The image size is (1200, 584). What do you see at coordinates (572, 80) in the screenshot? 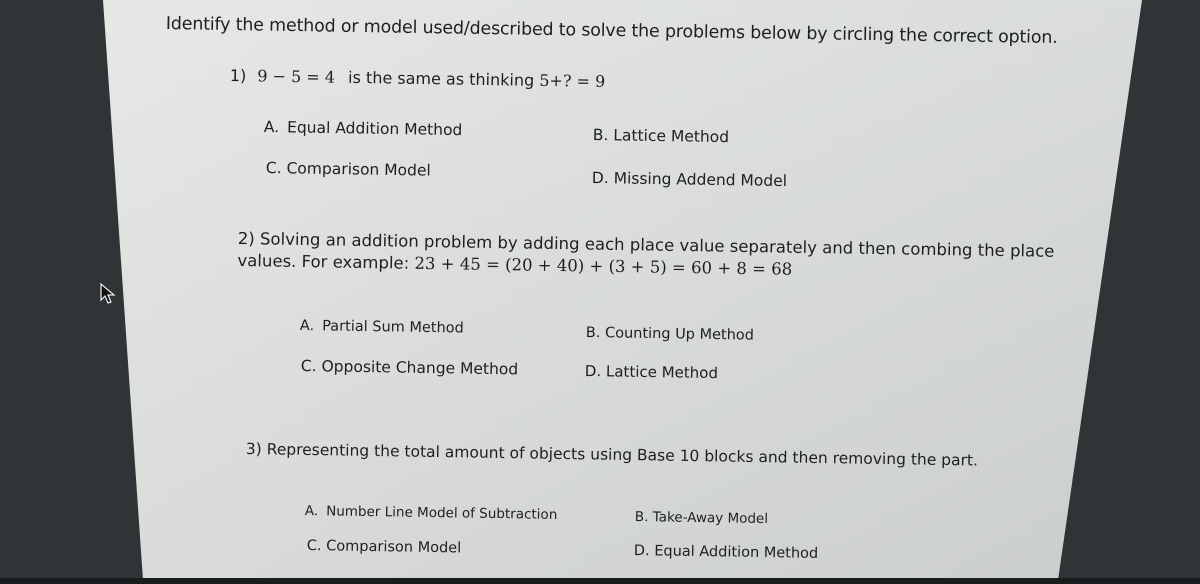
I see `equation-2: 5+? = 9` at bounding box center [572, 80].